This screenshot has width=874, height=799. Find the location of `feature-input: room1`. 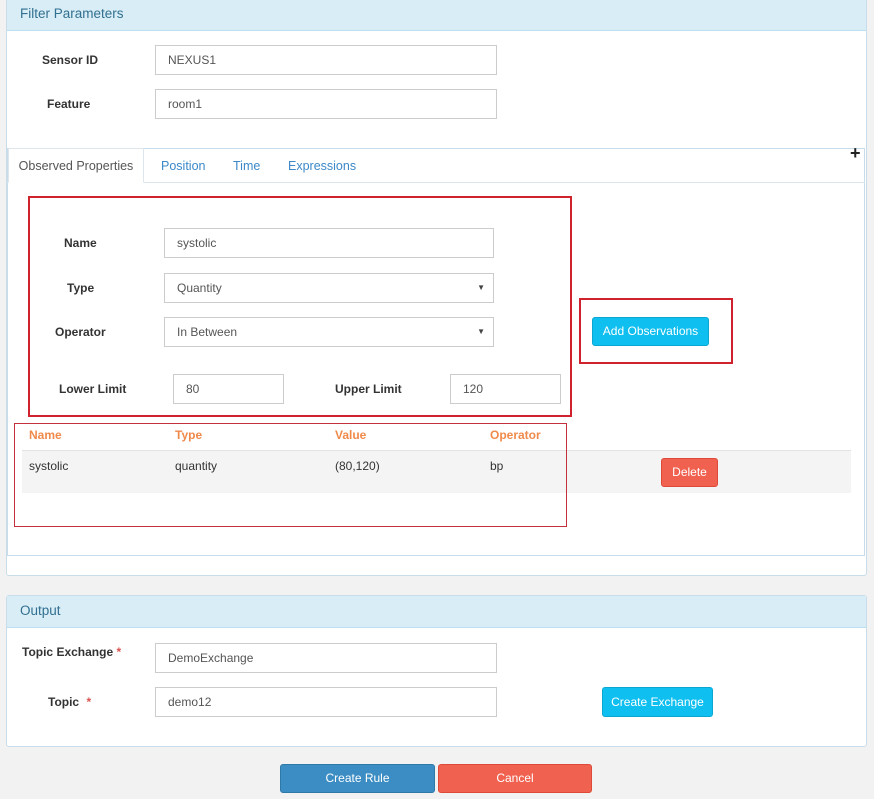

feature-input: room1 is located at coordinates (326, 104).